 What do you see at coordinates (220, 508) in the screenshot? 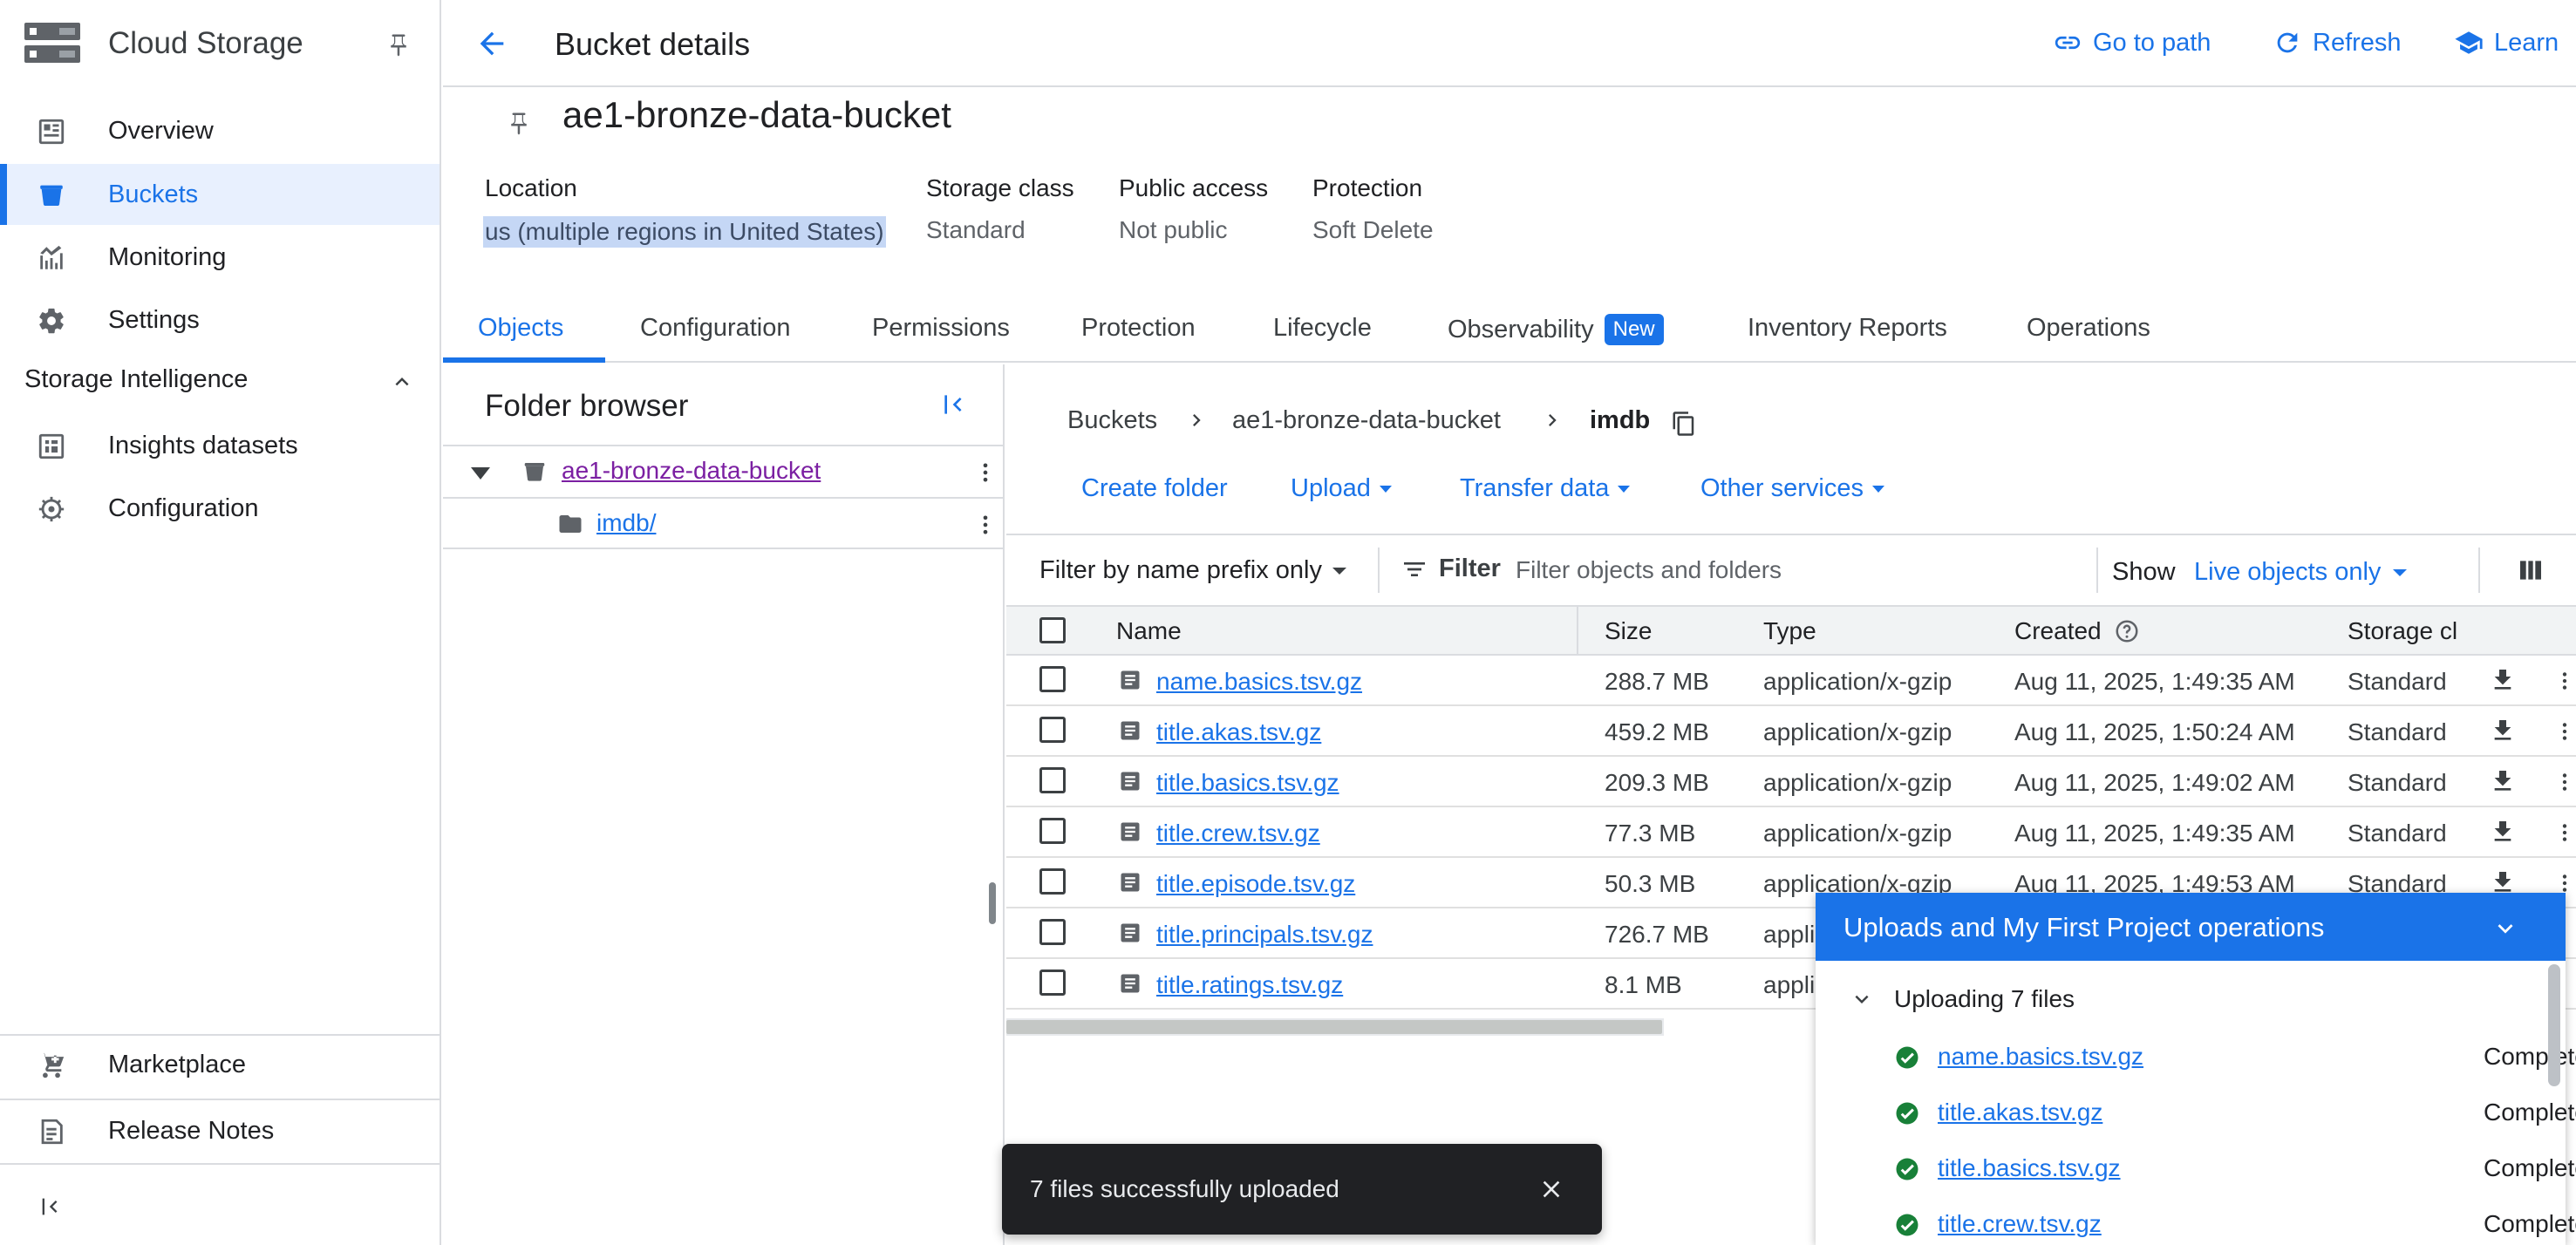
I see `sidebar-item-configuration: Configuration` at bounding box center [220, 508].